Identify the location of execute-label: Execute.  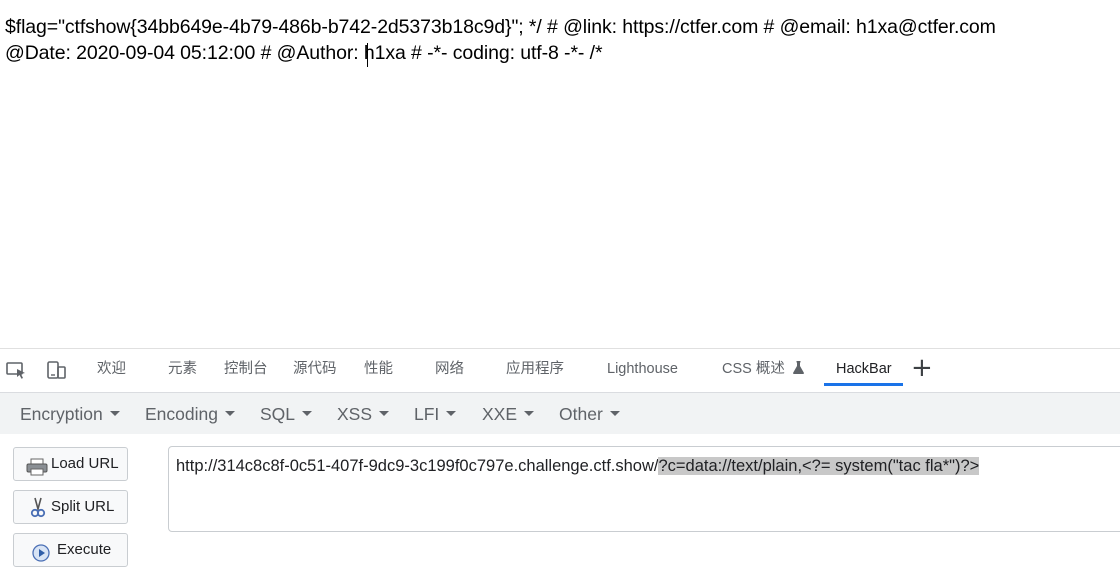
(84, 549).